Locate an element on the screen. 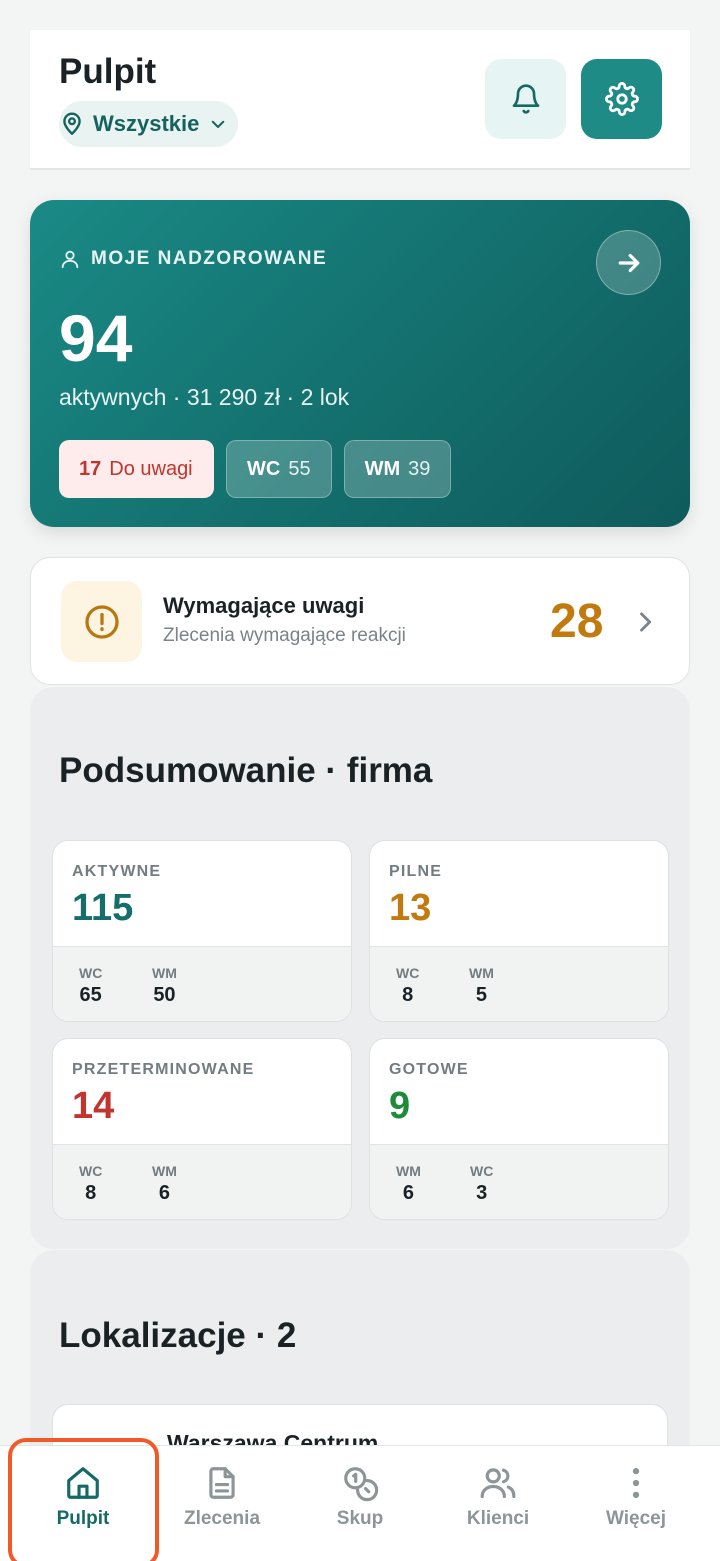  stat-value: 9 is located at coordinates (400, 1106).